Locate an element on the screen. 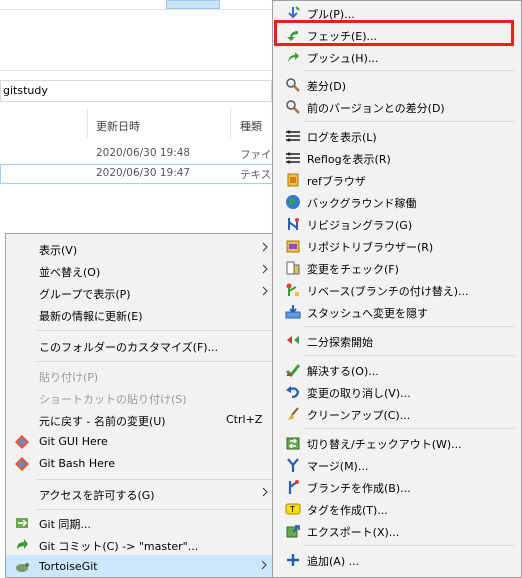  menu-label: スタッシュへ変更を隠す is located at coordinates (367, 313).